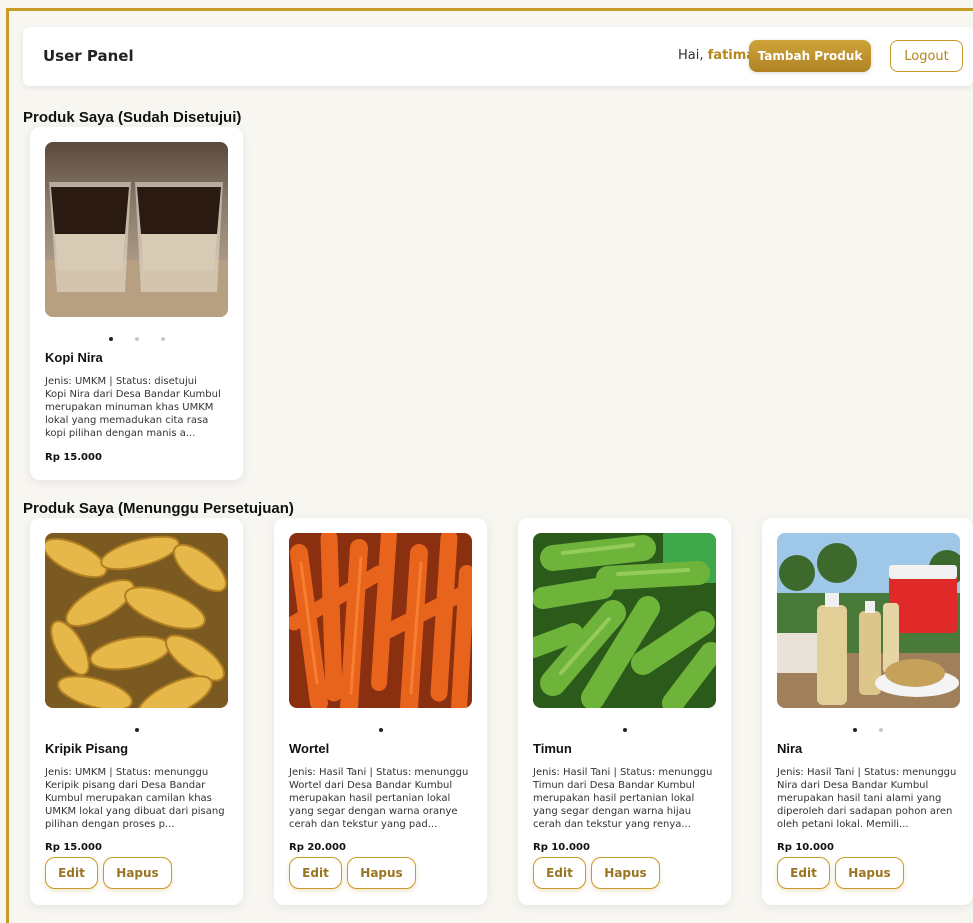  Describe the element at coordinates (74, 357) in the screenshot. I see `product-name: Kopi Nira` at that location.